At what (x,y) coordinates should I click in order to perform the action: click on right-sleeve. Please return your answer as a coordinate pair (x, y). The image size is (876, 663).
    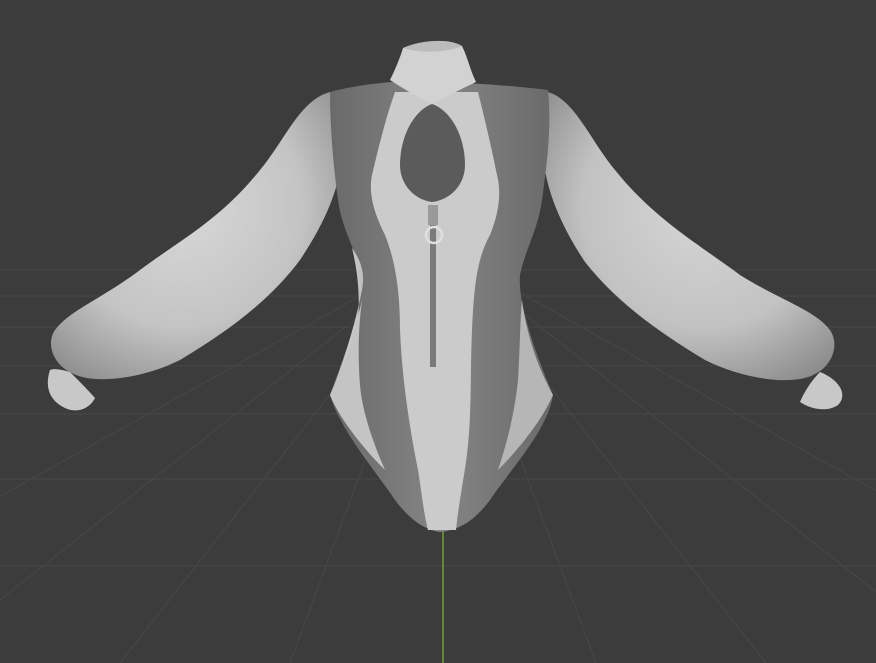
    Looking at the image, I should click on (690, 236).